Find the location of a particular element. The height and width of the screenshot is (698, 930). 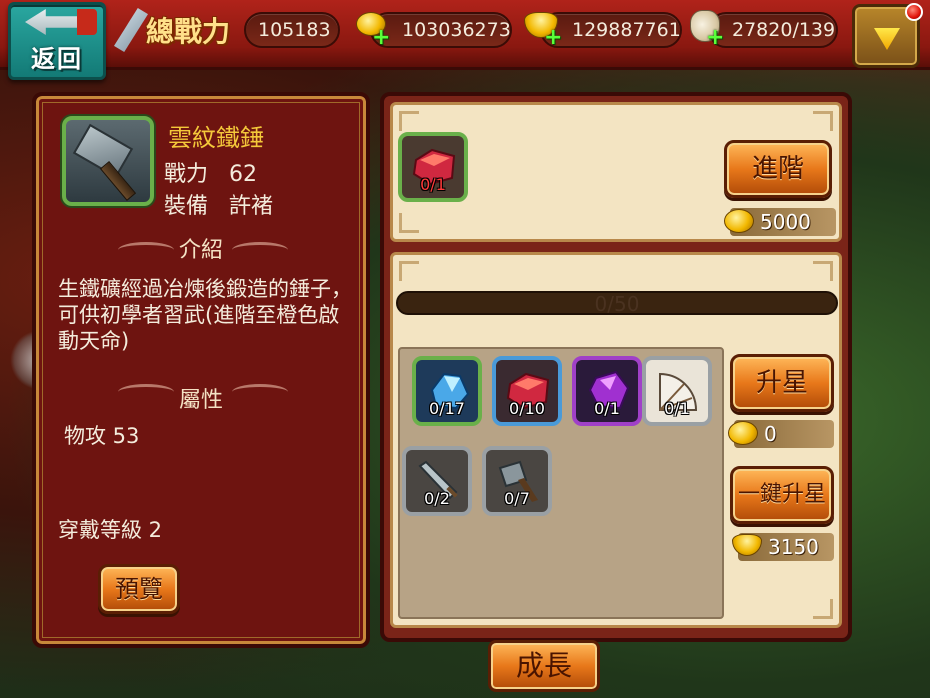

chevron-down-icon is located at coordinates (887, 39).